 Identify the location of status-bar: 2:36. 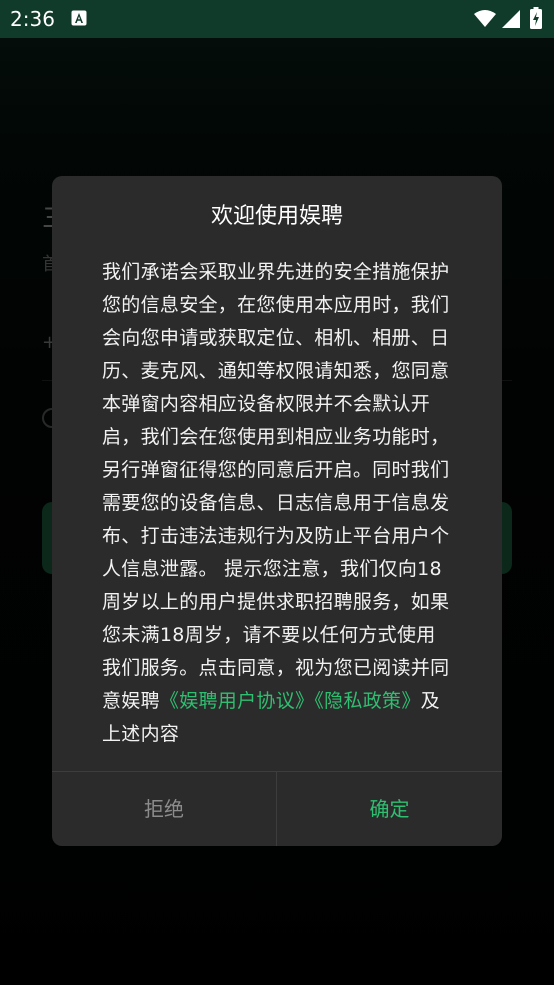
(277, 19).